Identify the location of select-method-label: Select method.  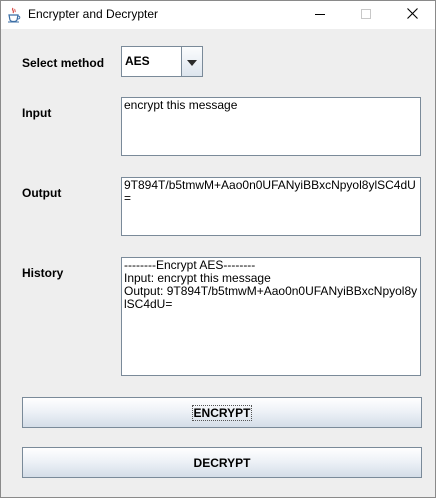
(63, 63).